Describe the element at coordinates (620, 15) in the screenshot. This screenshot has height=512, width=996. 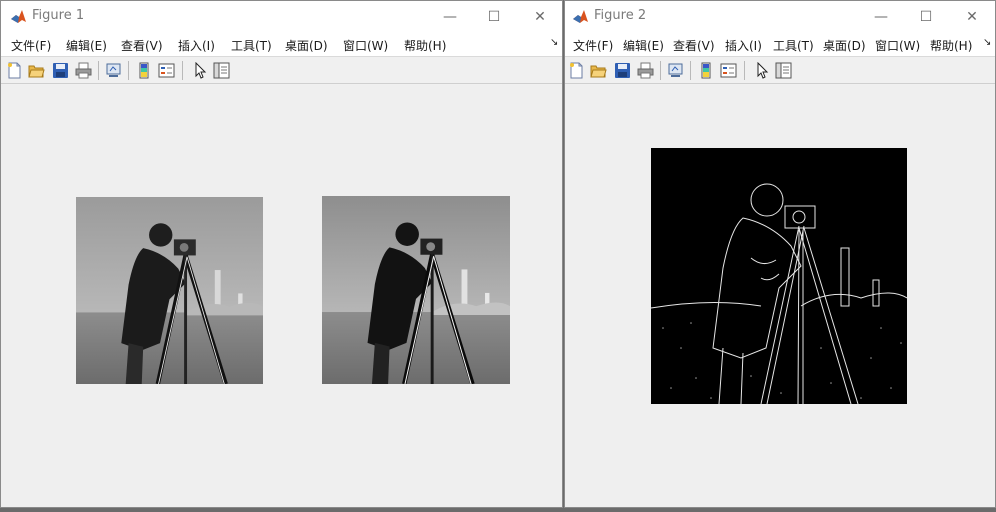
I see `window-title: Figure 2` at that location.